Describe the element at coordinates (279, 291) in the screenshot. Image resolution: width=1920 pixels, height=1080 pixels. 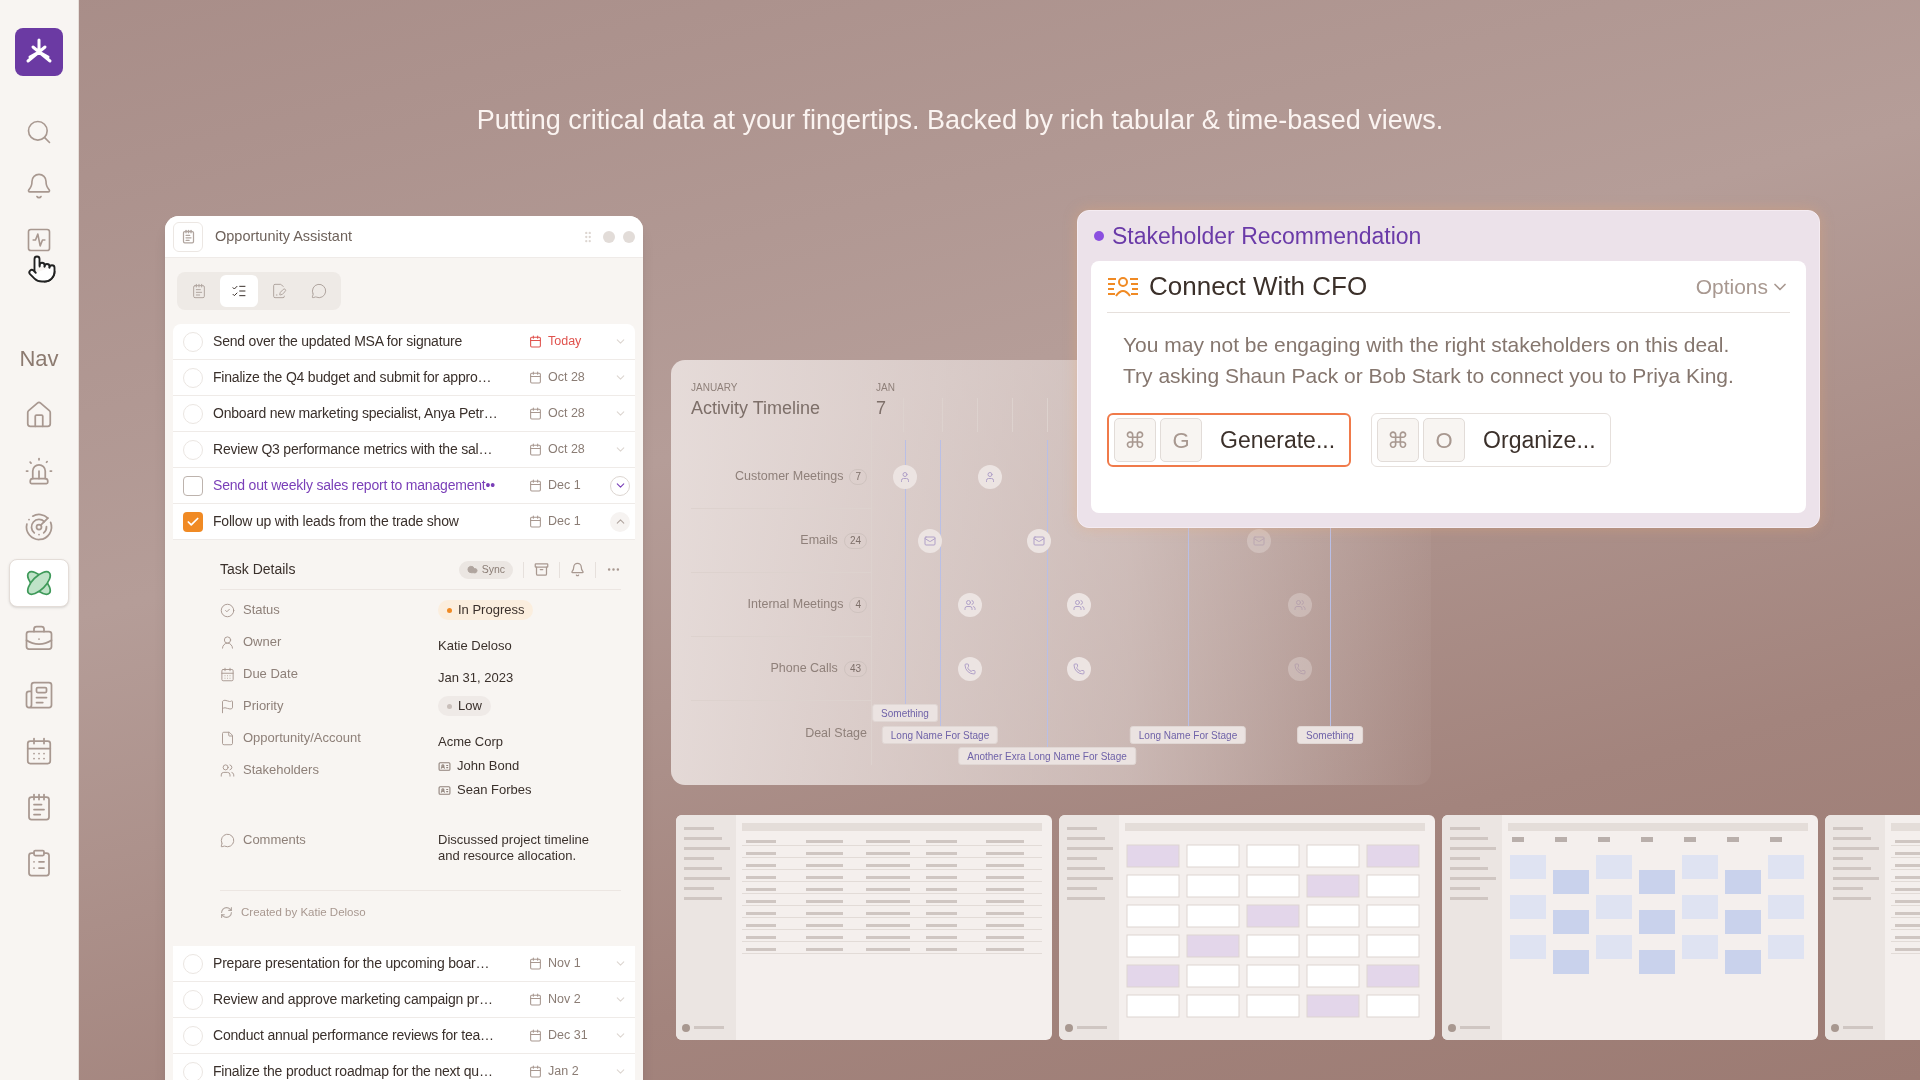
I see `edit-file-icon` at that location.